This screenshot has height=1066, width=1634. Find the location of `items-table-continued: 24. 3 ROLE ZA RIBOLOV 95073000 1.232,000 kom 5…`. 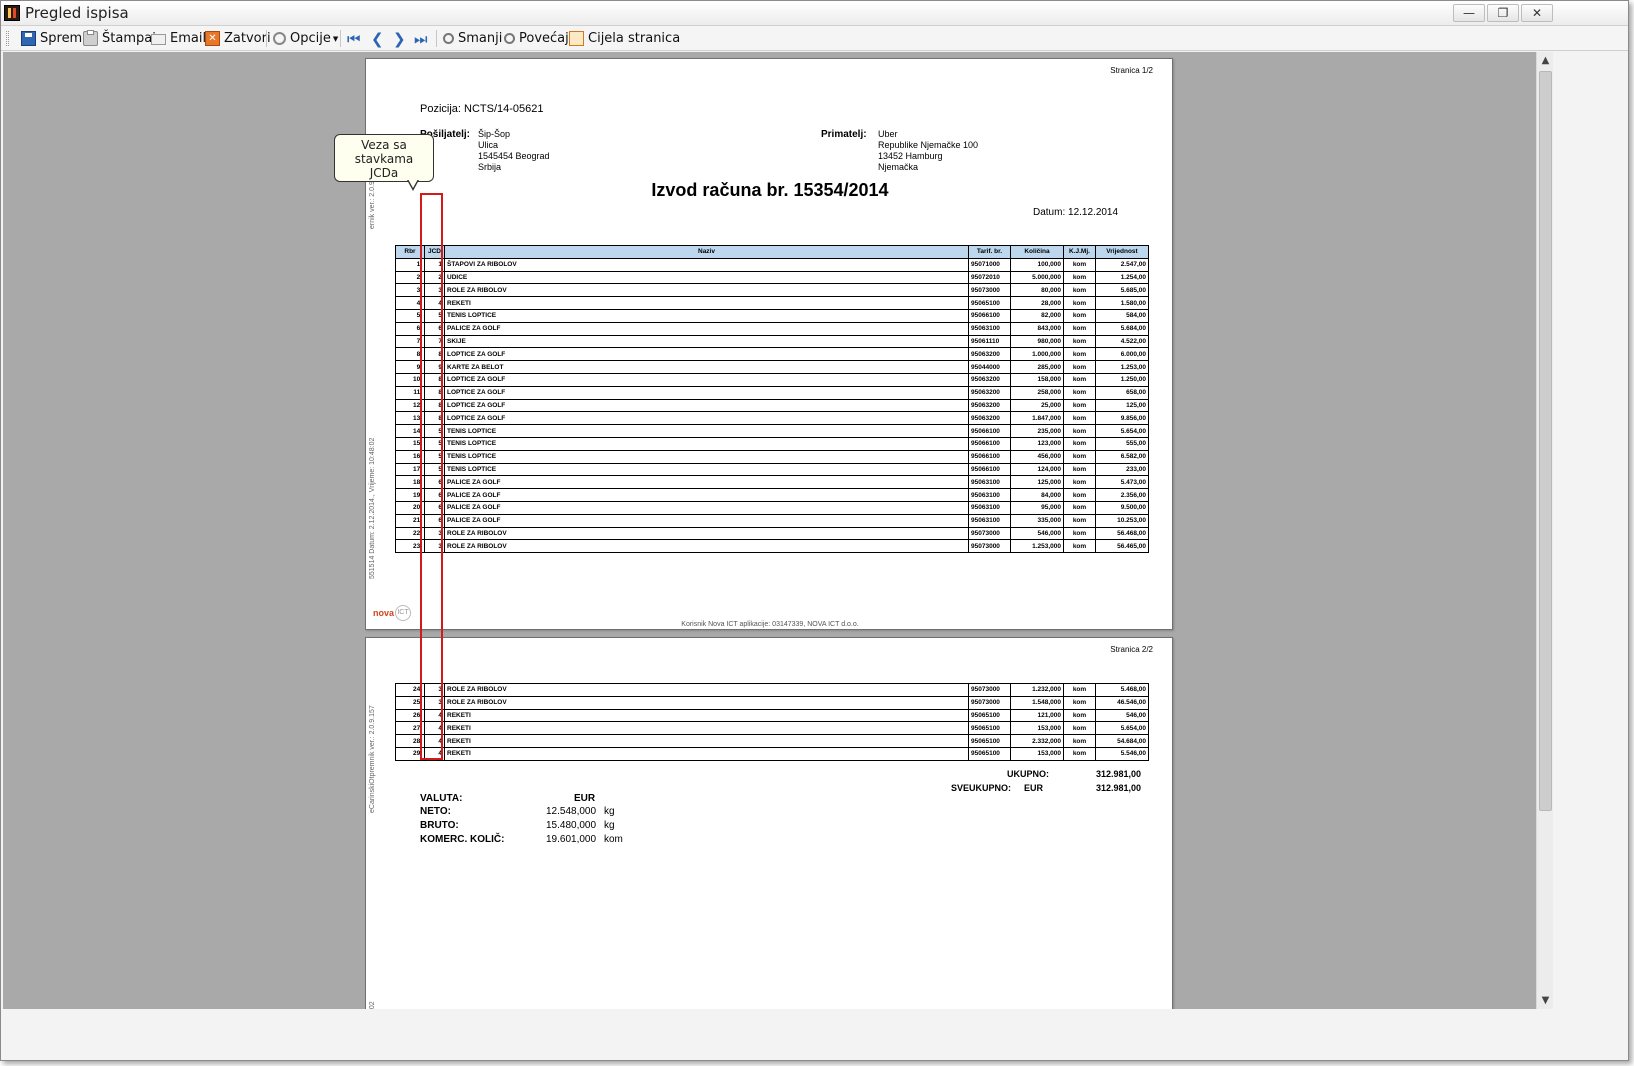

items-table-continued: 24. 3 ROLE ZA RIBOLOV 95073000 1.232,000 kom 5… is located at coordinates (772, 722).